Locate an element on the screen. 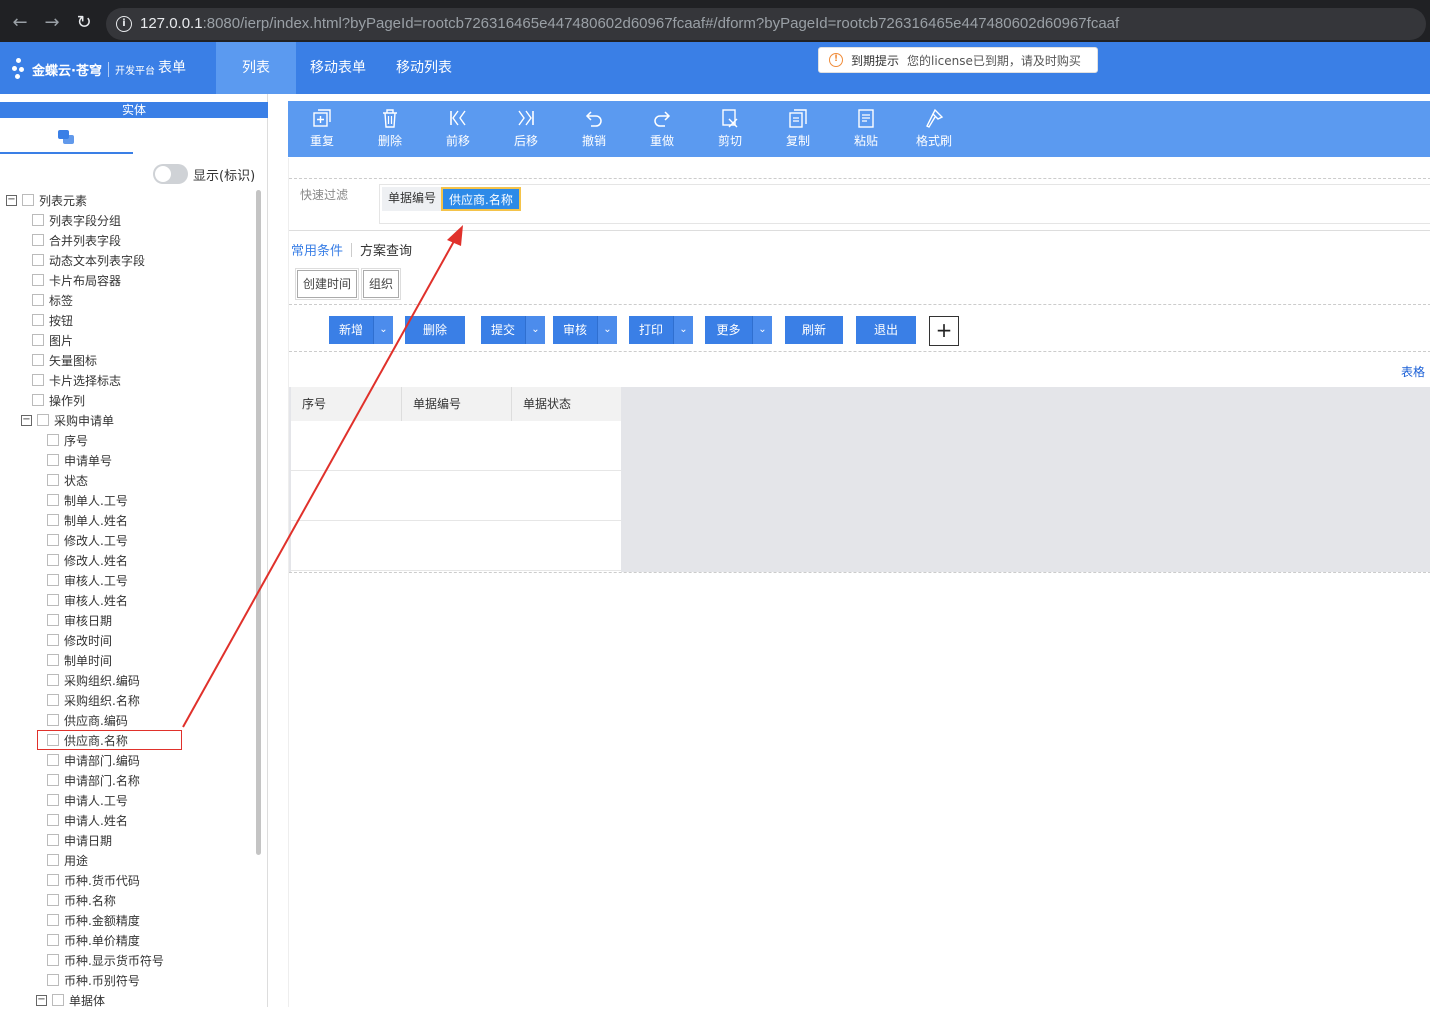 The height and width of the screenshot is (1010, 1430). list-op-button: 退出 is located at coordinates (886, 330).